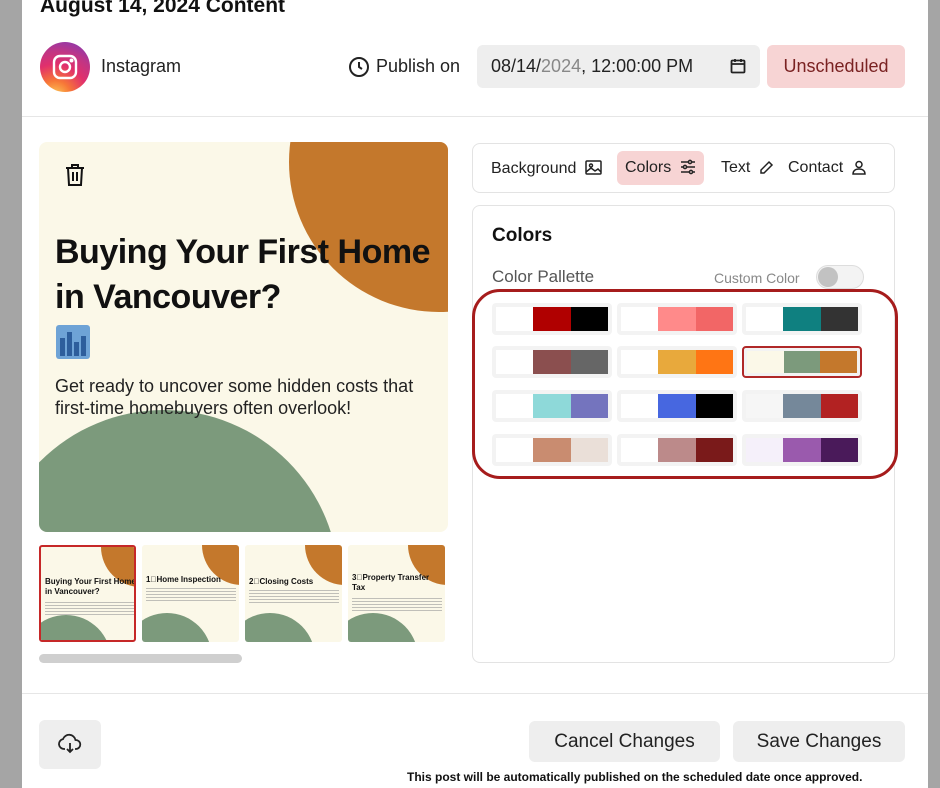 This screenshot has width=940, height=788. What do you see at coordinates (418, 66) in the screenshot?
I see `publish-on-label: Publish on` at bounding box center [418, 66].